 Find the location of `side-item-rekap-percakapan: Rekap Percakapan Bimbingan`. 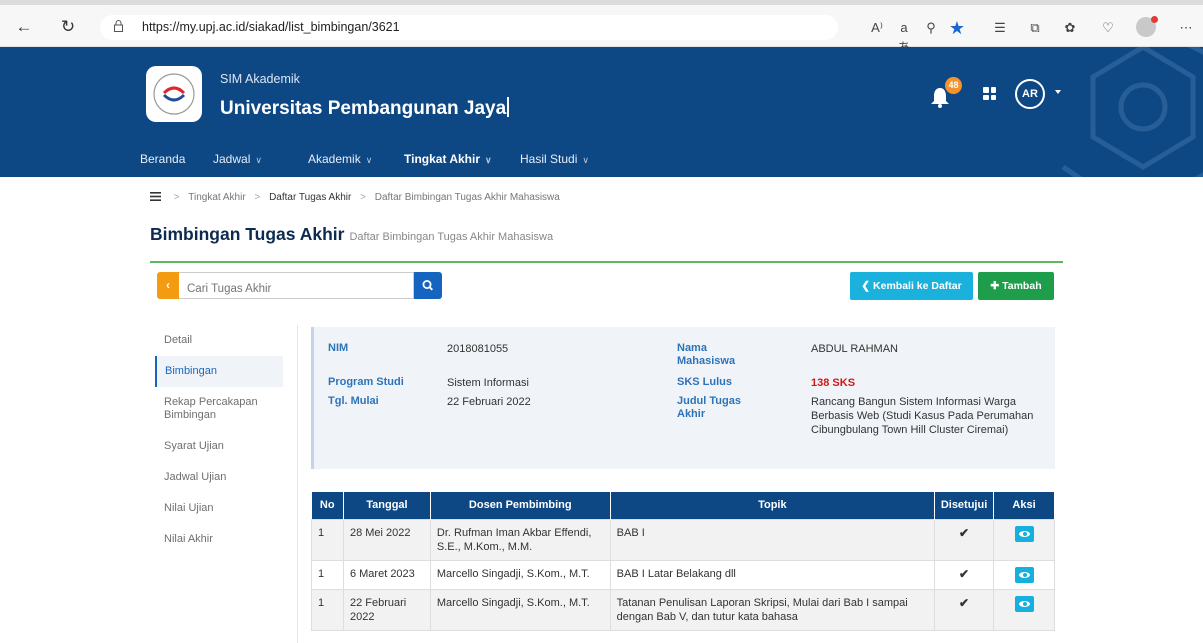

side-item-rekap-percakapan: Rekap Percakapan Bimbingan is located at coordinates (219, 409).